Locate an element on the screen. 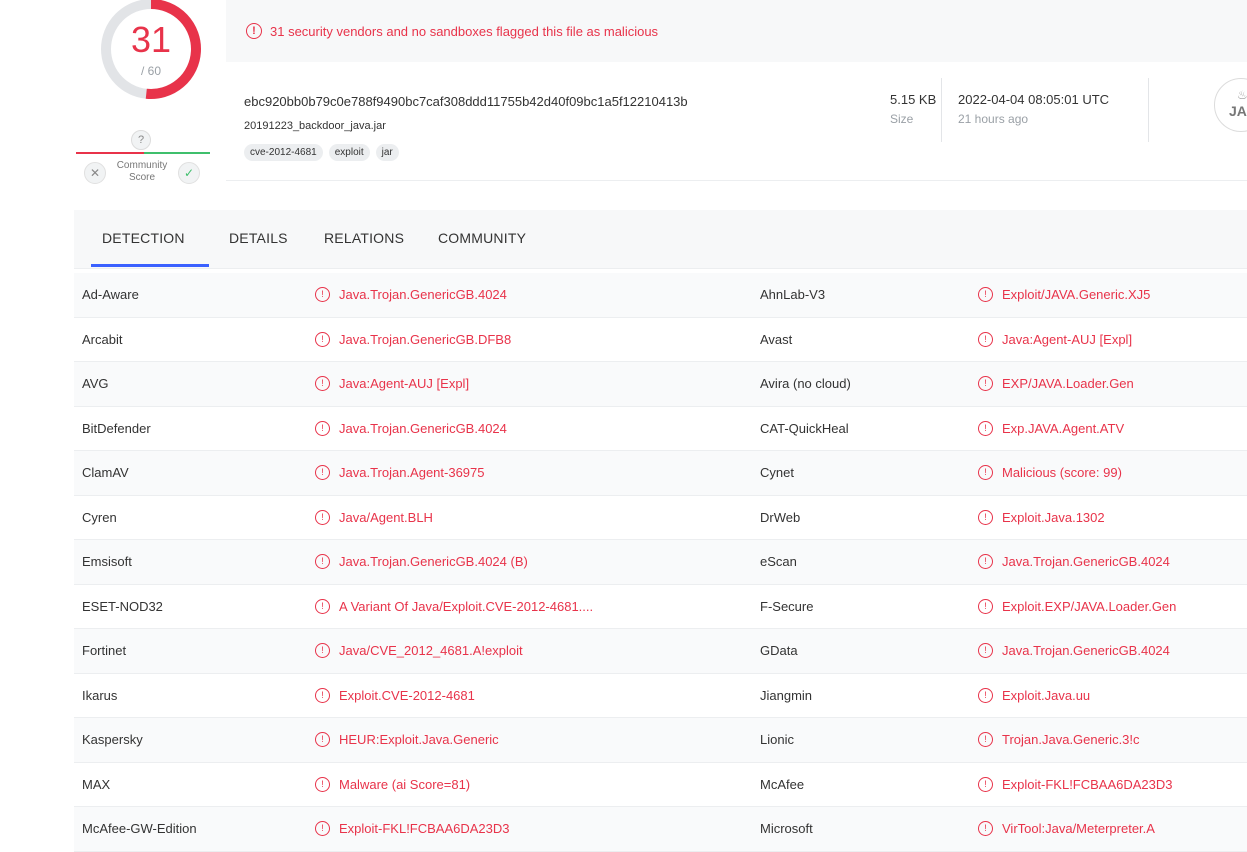  file-tags: cve-2012-4681 exploit jar is located at coordinates (321, 152).